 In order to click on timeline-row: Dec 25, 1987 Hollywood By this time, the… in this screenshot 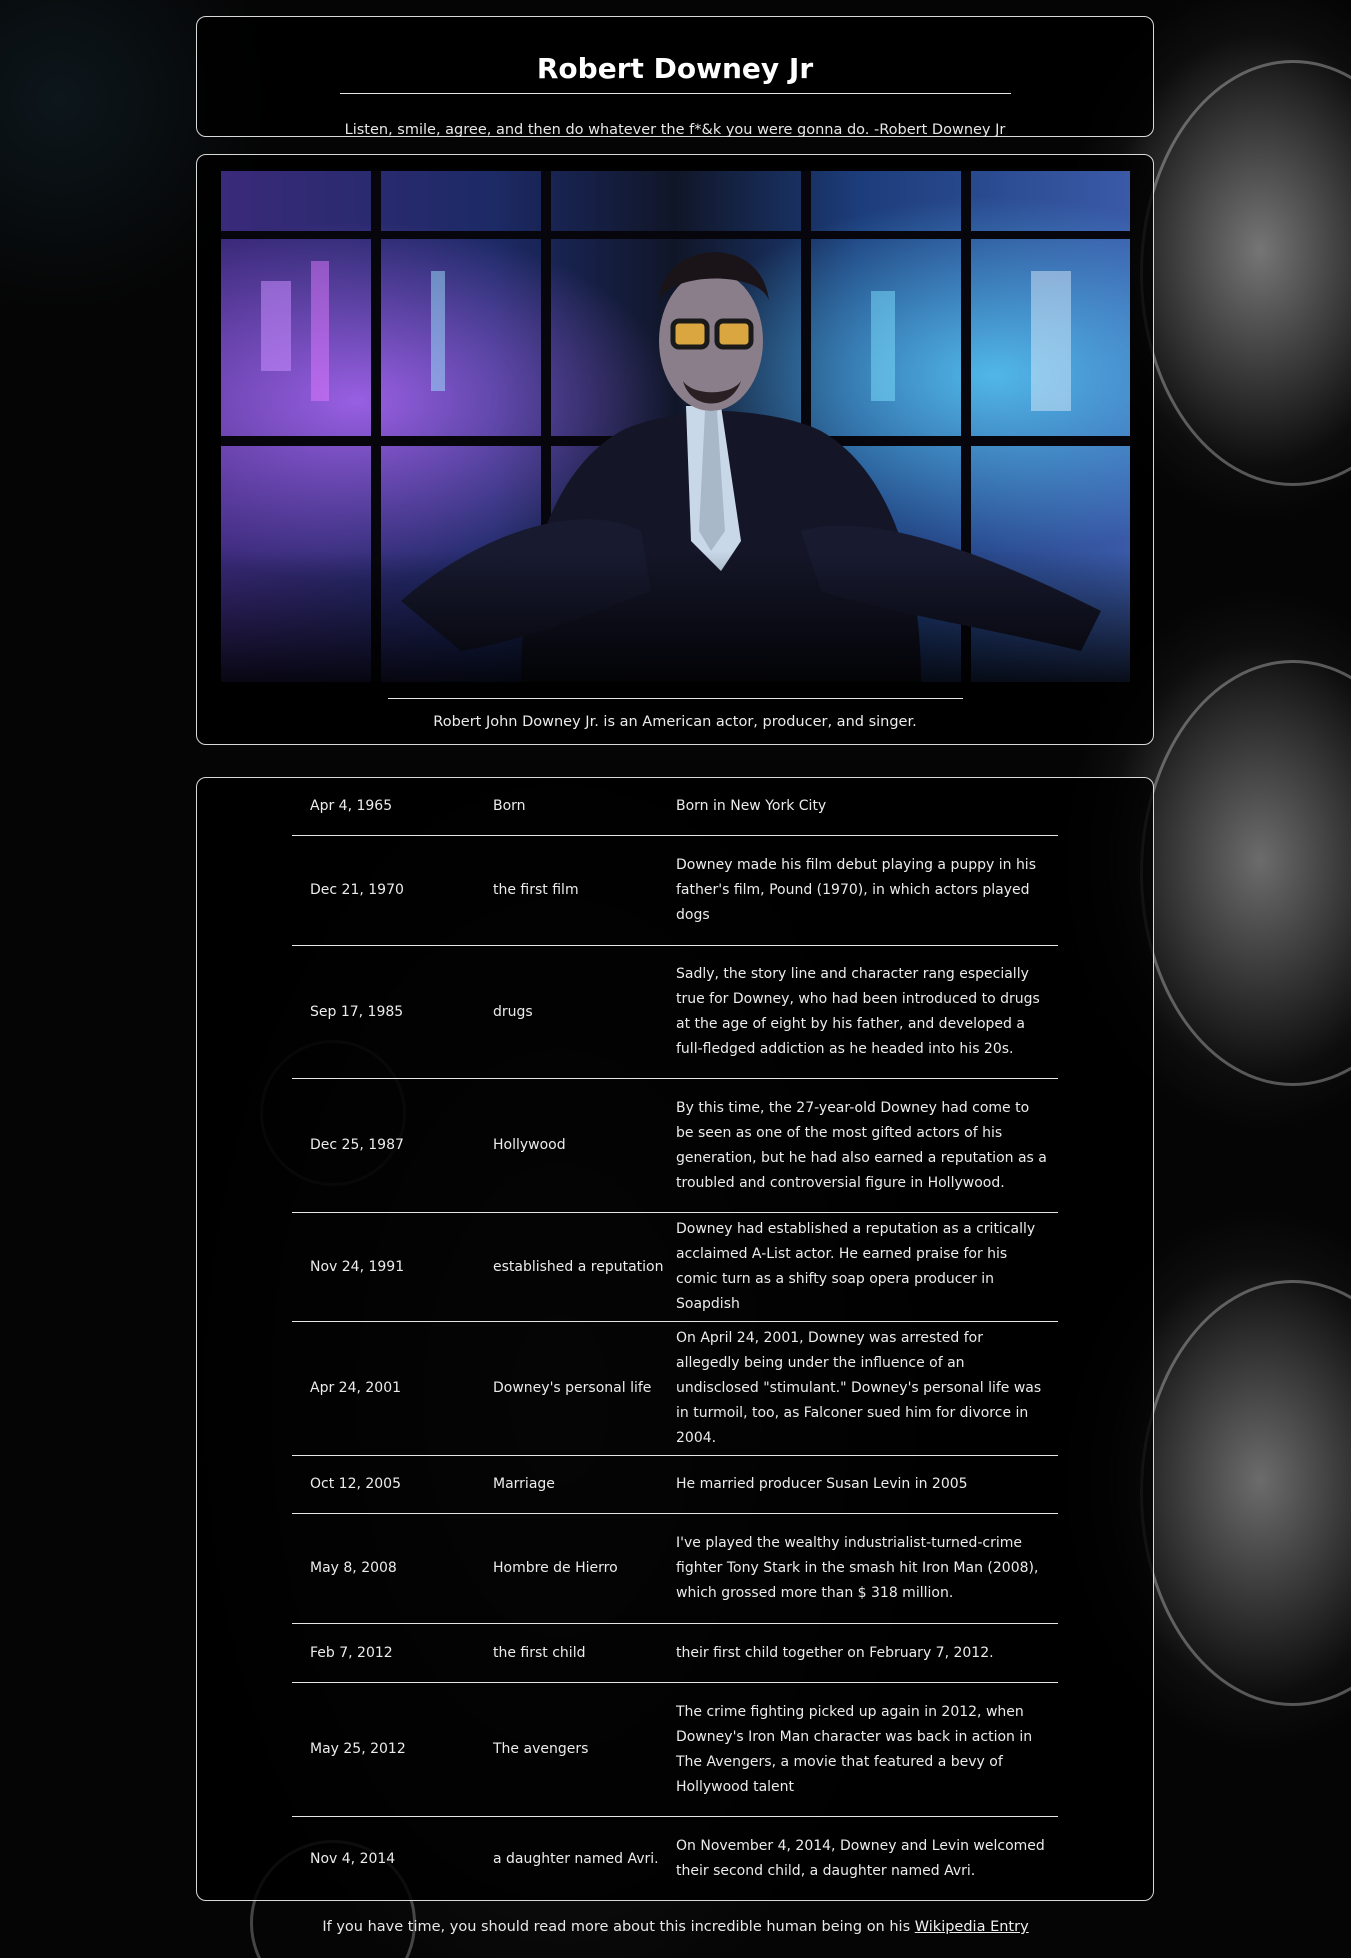, I will do `click(675, 1146)`.